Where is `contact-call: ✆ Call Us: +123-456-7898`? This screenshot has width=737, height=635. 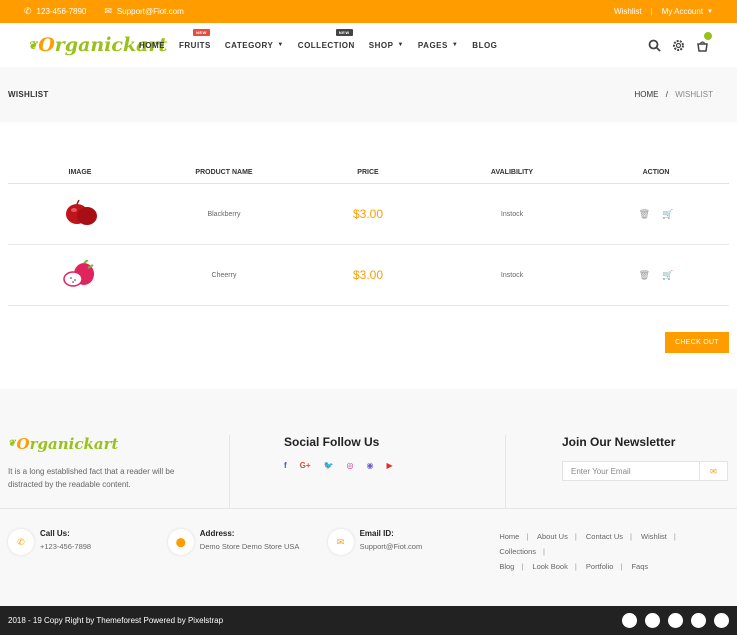
contact-call: ✆ Call Us: +123-456-7898 is located at coordinates (88, 542).